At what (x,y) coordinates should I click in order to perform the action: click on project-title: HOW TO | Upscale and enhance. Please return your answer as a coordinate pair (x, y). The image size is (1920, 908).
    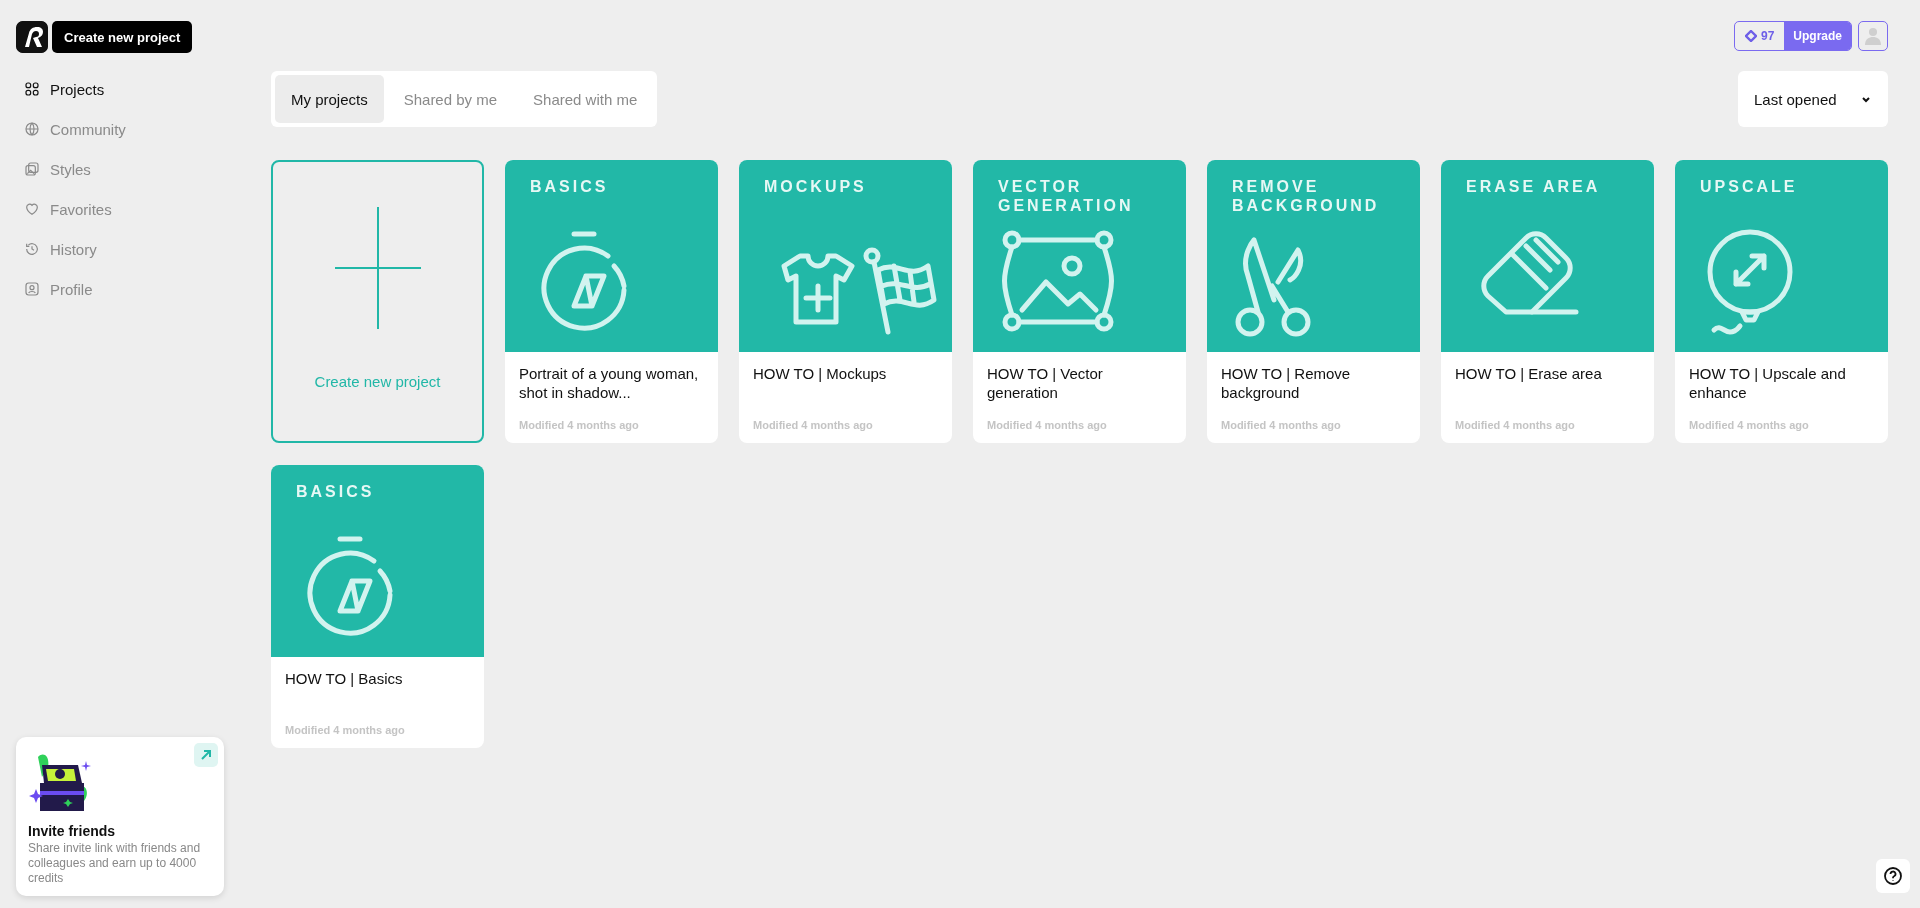
    Looking at the image, I should click on (1768, 383).